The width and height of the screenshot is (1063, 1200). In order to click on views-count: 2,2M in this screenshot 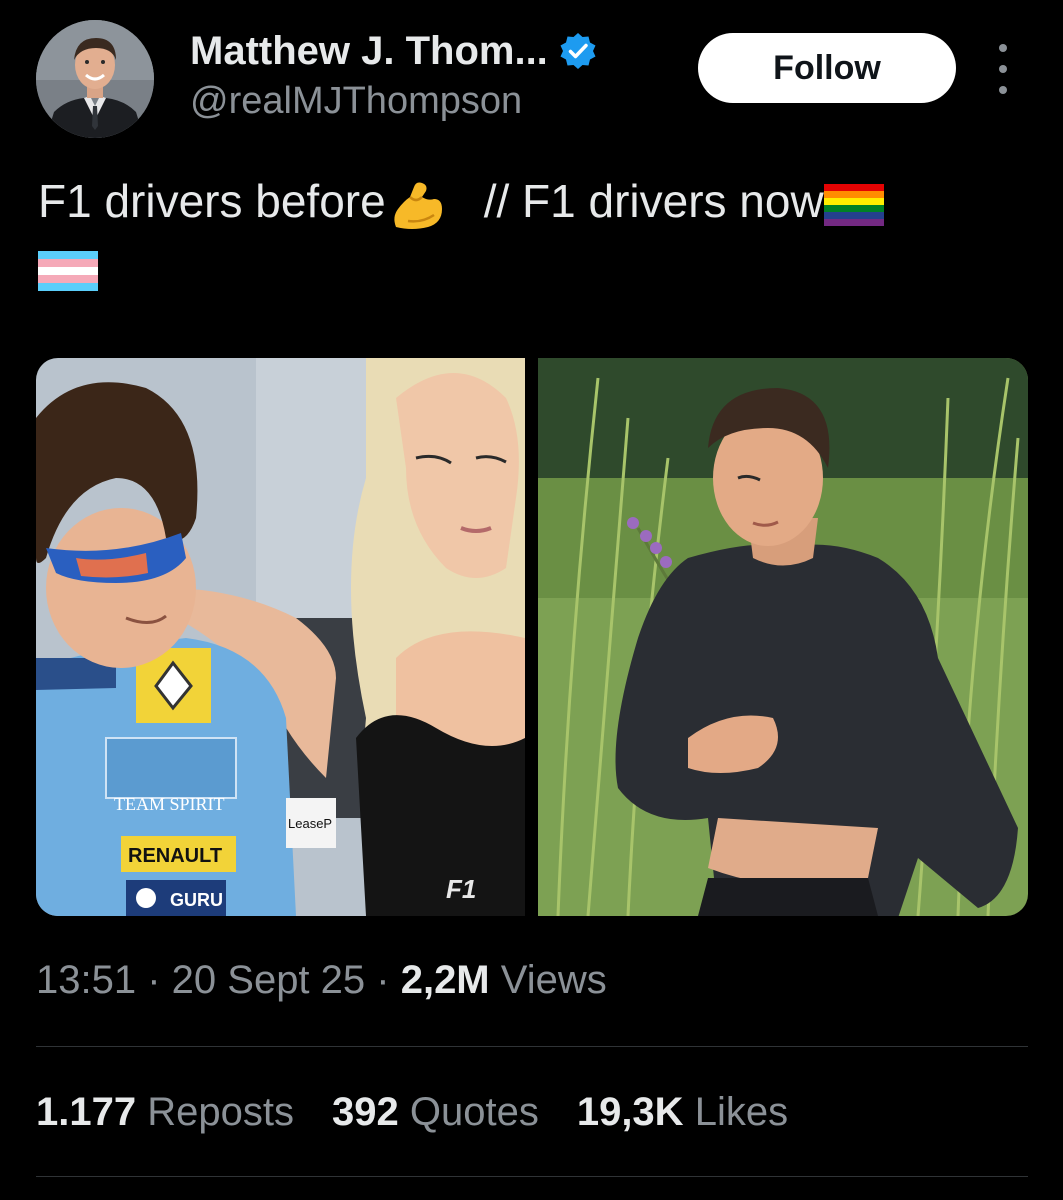, I will do `click(445, 980)`.